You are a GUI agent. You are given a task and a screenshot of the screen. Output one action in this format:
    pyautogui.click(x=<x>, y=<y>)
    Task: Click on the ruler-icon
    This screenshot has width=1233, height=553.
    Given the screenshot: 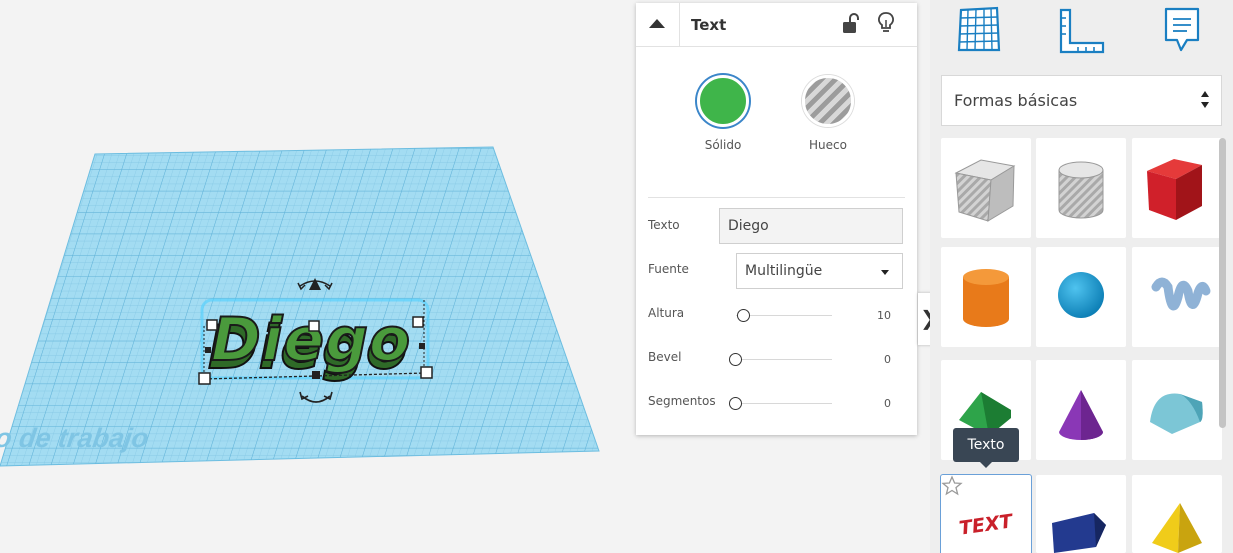 What is the action you would take?
    pyautogui.click(x=1082, y=31)
    